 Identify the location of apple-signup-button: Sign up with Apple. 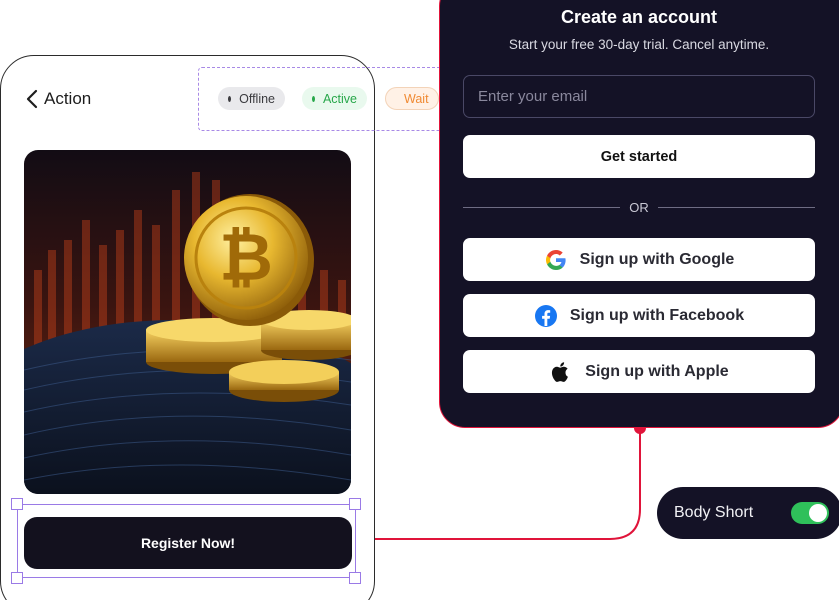
(639, 371).